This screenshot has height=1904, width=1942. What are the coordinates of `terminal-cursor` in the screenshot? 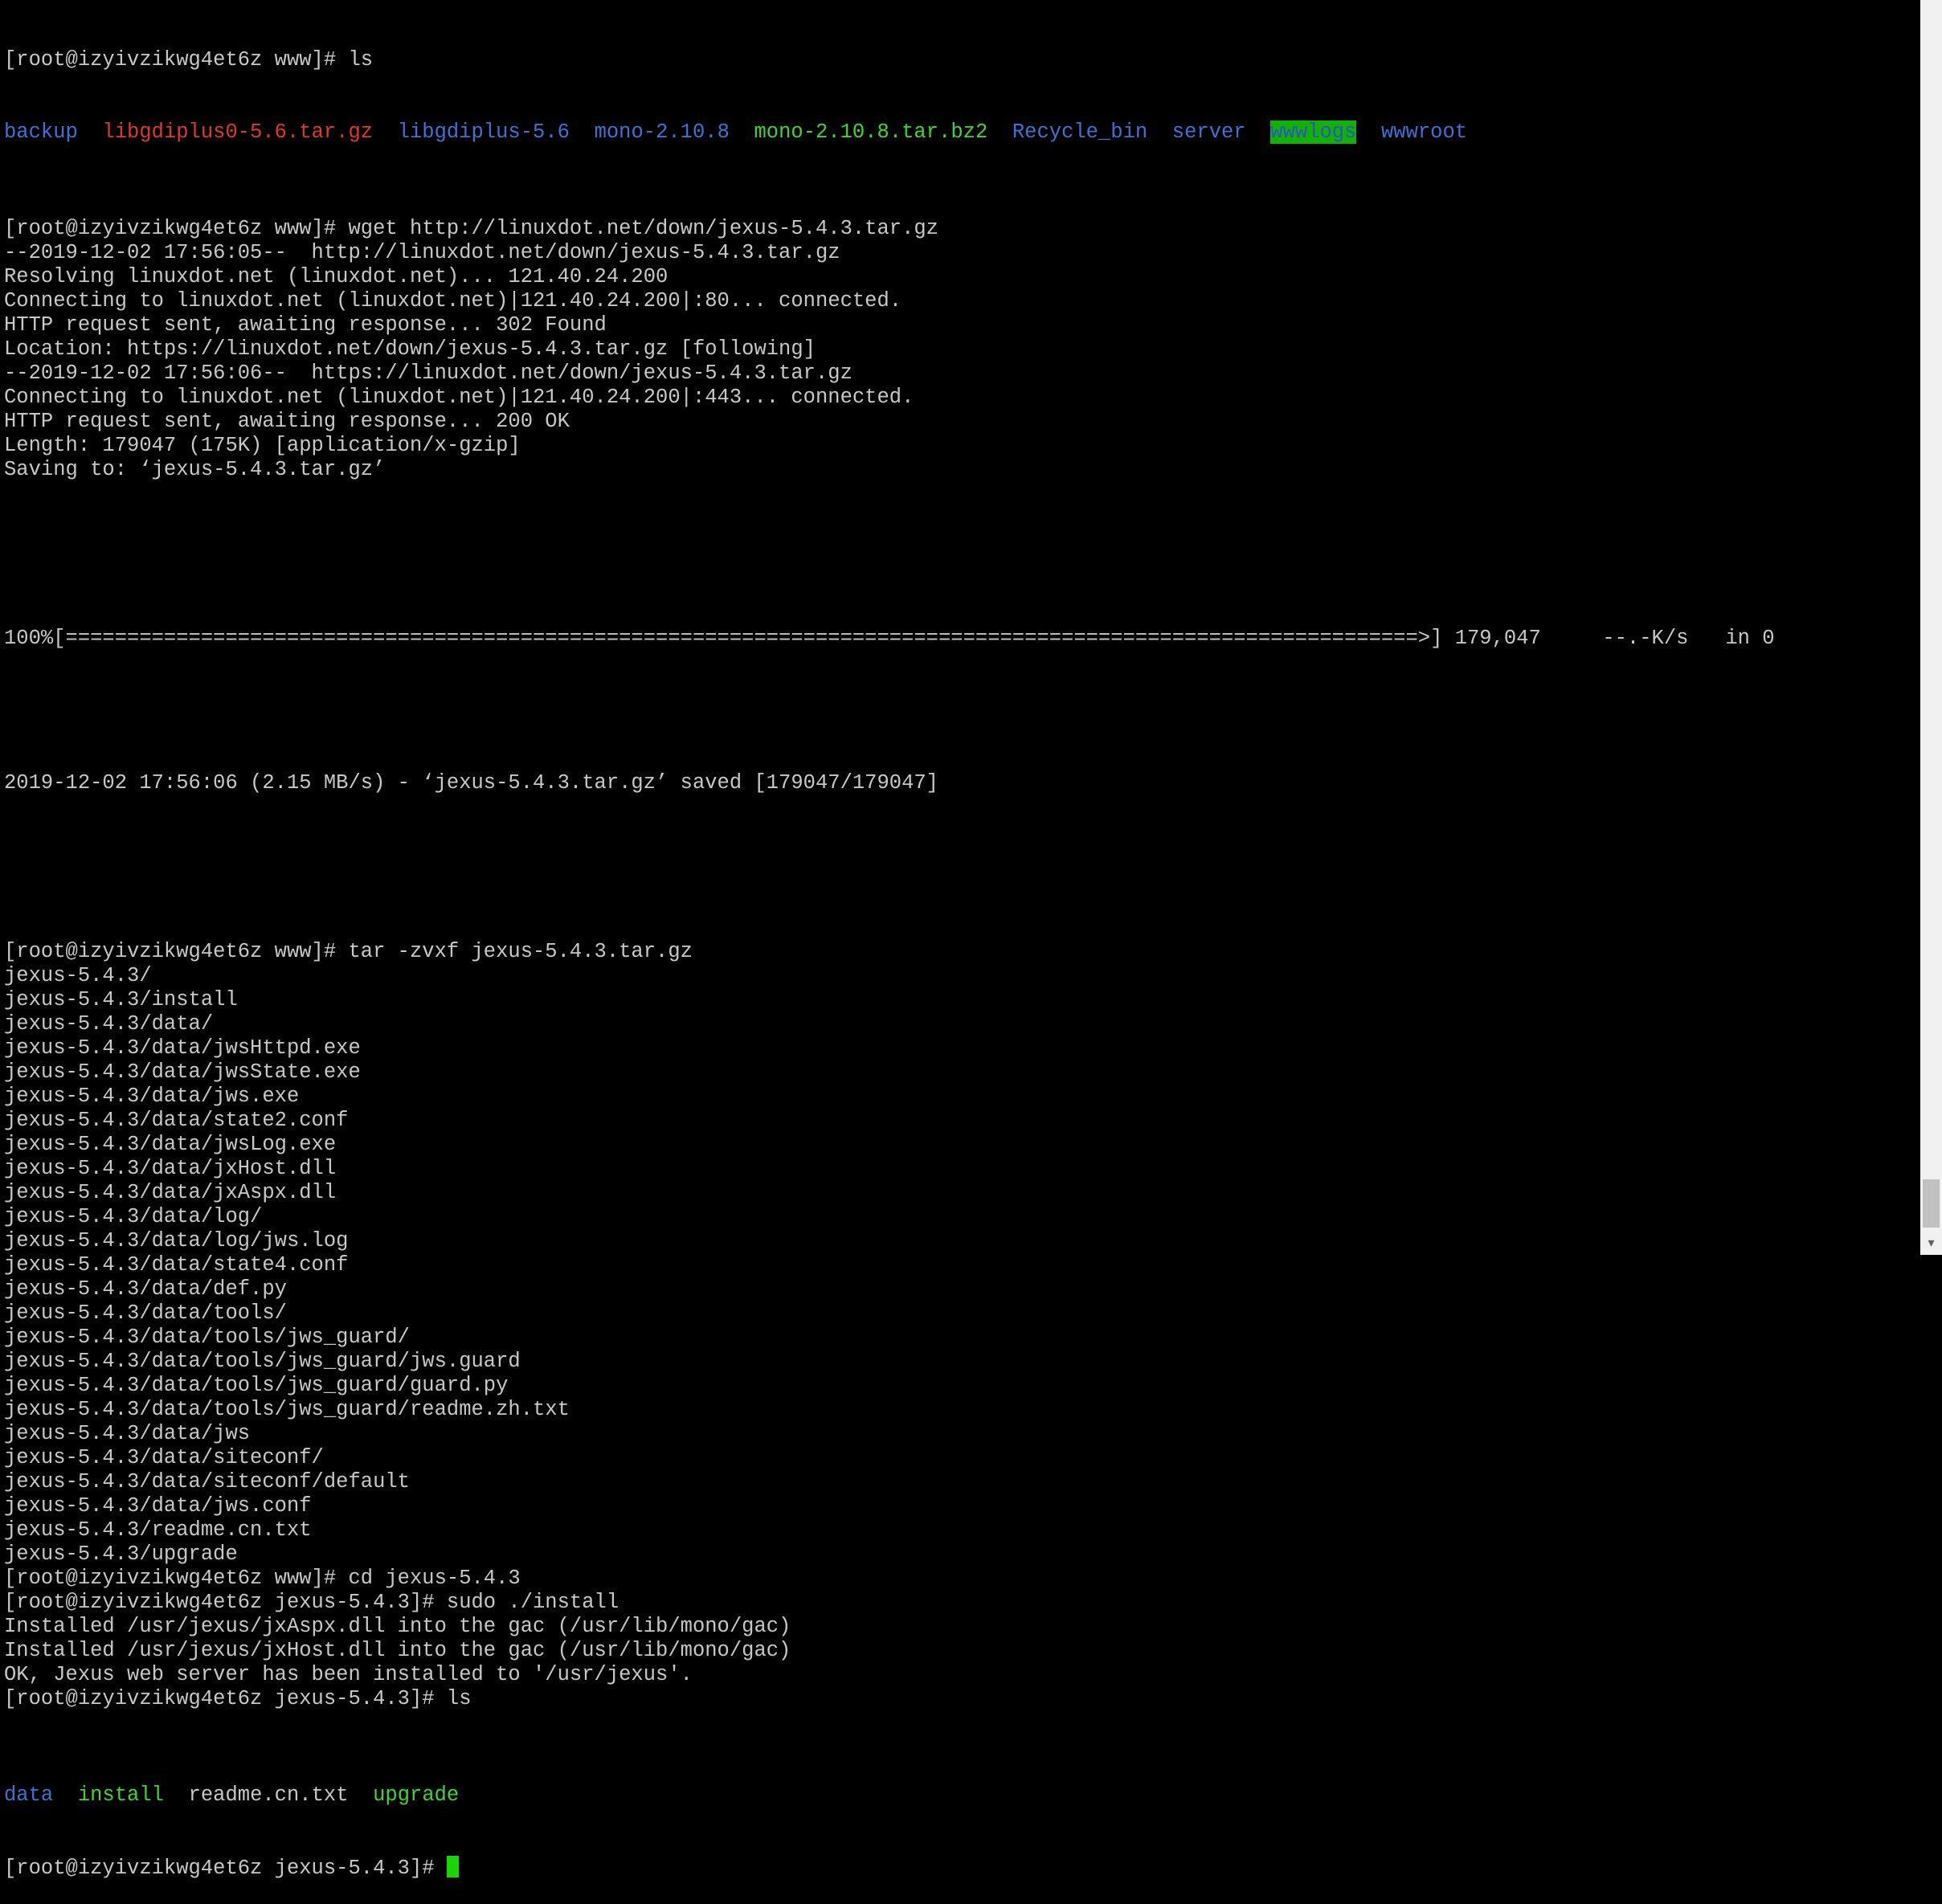 It's located at (452, 1866).